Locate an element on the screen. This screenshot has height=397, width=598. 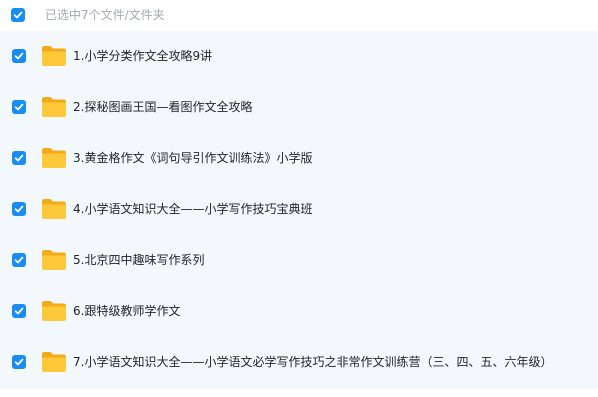
file-name: 1.小学分类作文全攻略9讲 is located at coordinates (142, 56).